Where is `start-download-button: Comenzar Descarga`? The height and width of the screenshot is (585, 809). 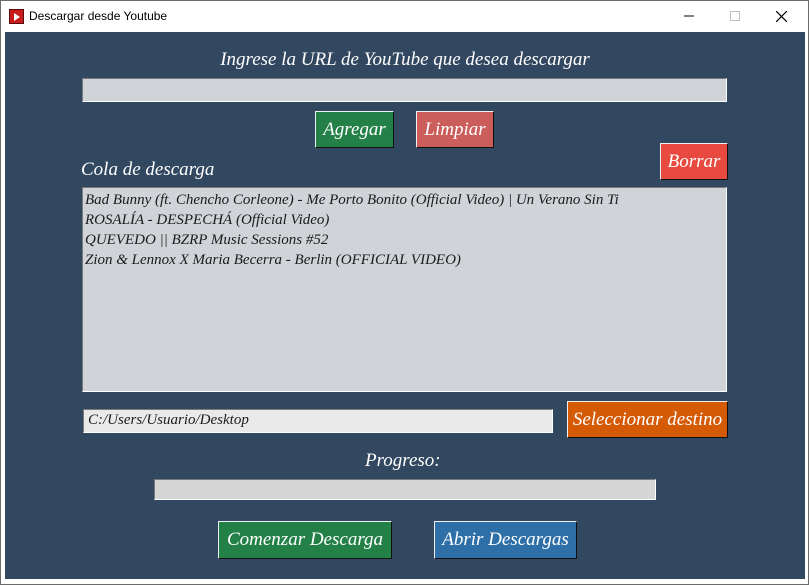
start-download-button: Comenzar Descarga is located at coordinates (305, 540).